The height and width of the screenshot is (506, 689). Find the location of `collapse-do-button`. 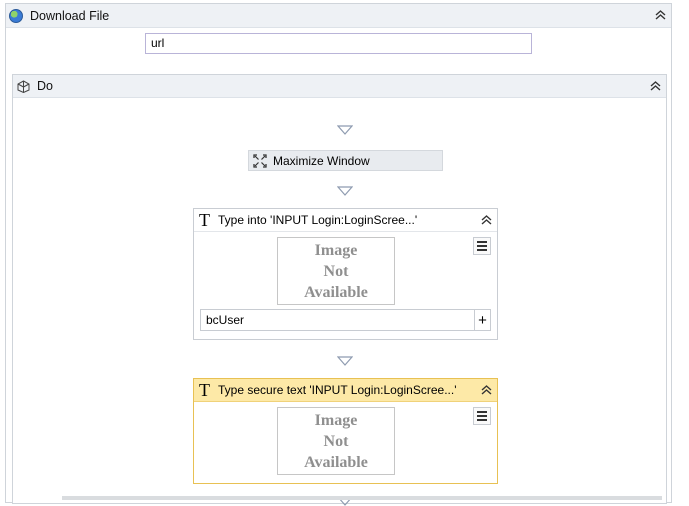

collapse-do-button is located at coordinates (655, 86).